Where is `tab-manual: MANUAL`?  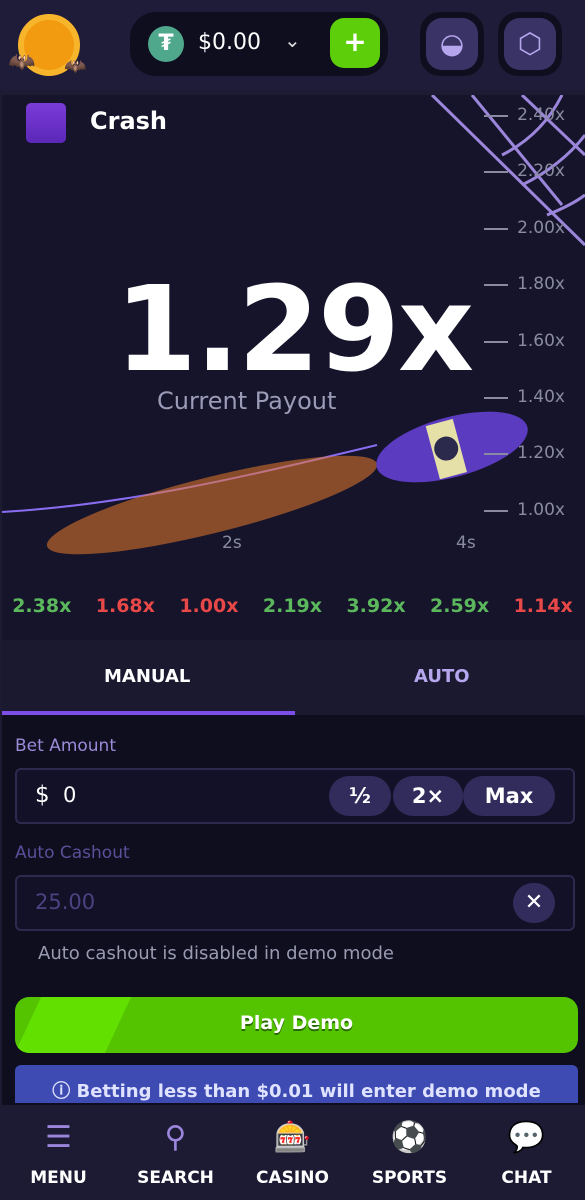
tab-manual: MANUAL is located at coordinates (147, 676).